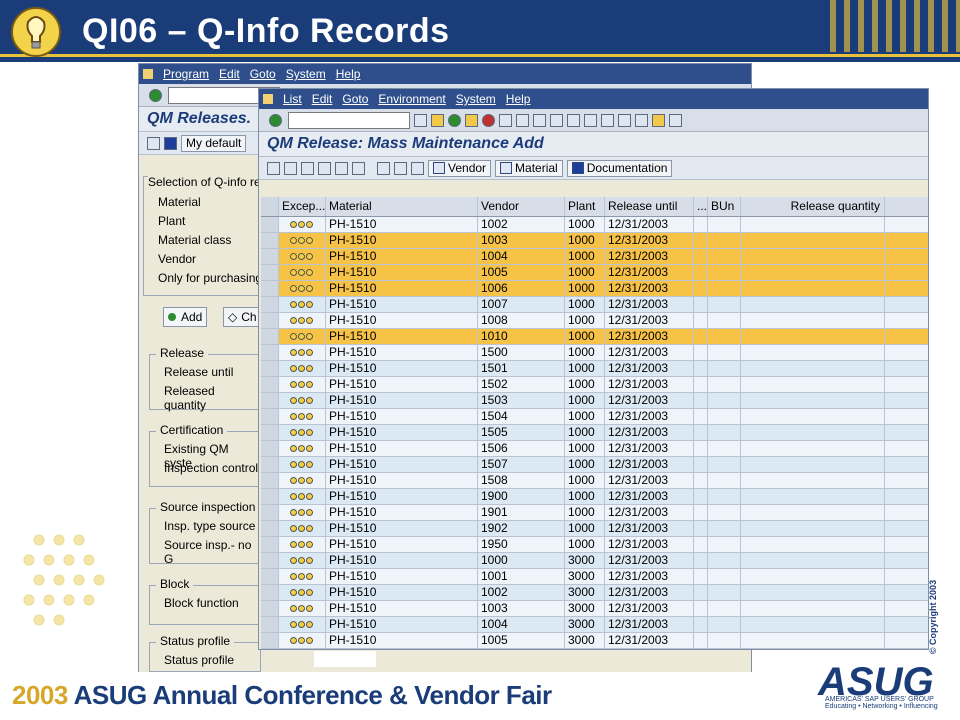 Image resolution: width=960 pixels, height=720 pixels. I want to click on back-icon, so click(454, 120).